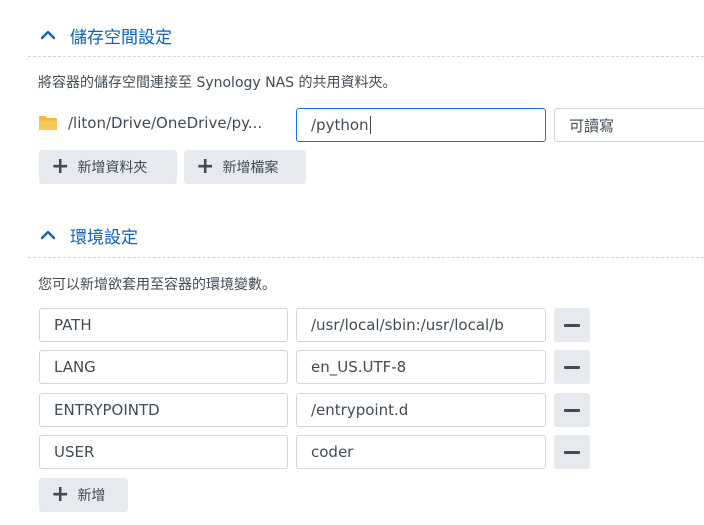  What do you see at coordinates (121, 37) in the screenshot?
I see `storage-section-title: 儲存空間設定` at bounding box center [121, 37].